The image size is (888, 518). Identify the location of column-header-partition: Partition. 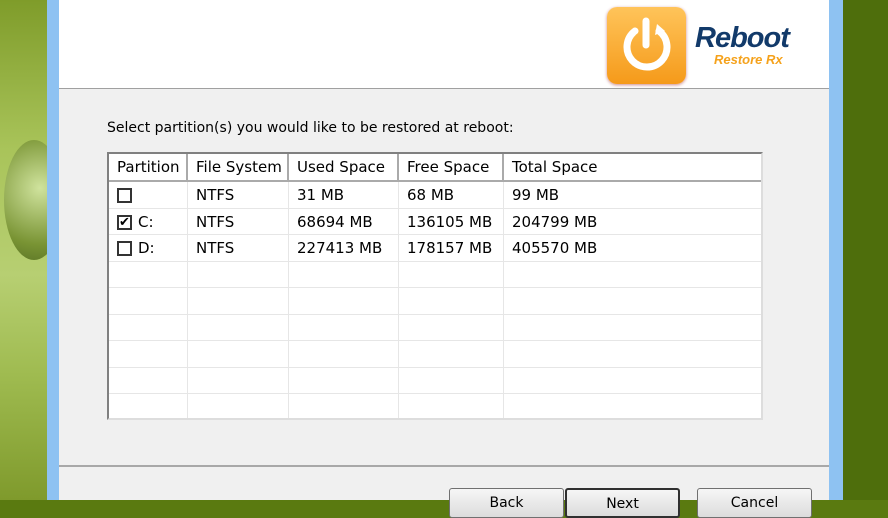
(148, 167).